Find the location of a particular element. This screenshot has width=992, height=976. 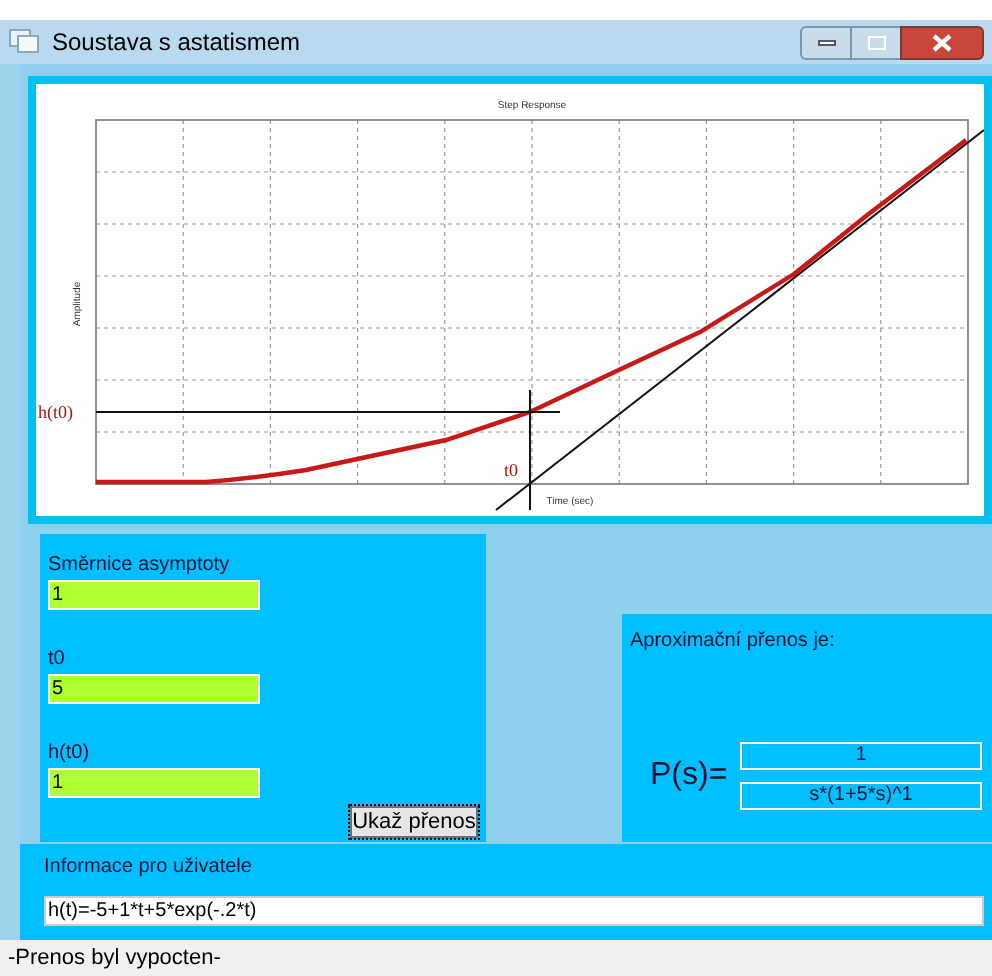

close-button is located at coordinates (942, 42).